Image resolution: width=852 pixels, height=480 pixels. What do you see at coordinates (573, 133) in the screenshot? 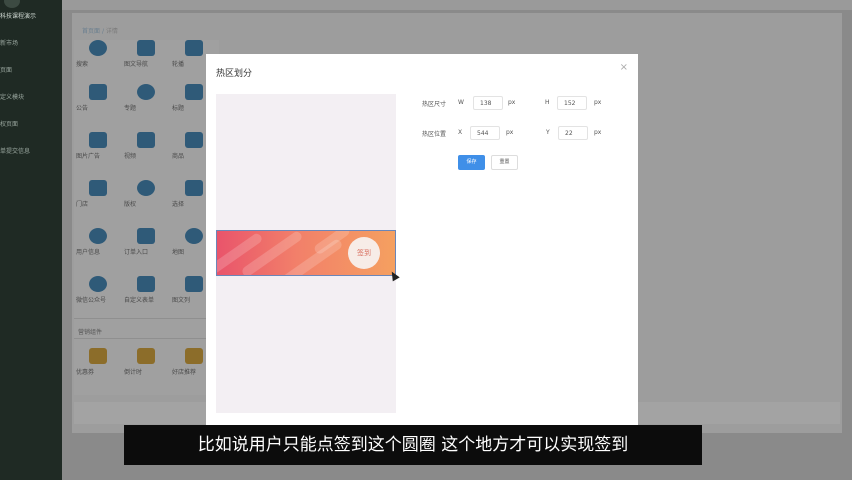
I see `y-input: 22` at bounding box center [573, 133].